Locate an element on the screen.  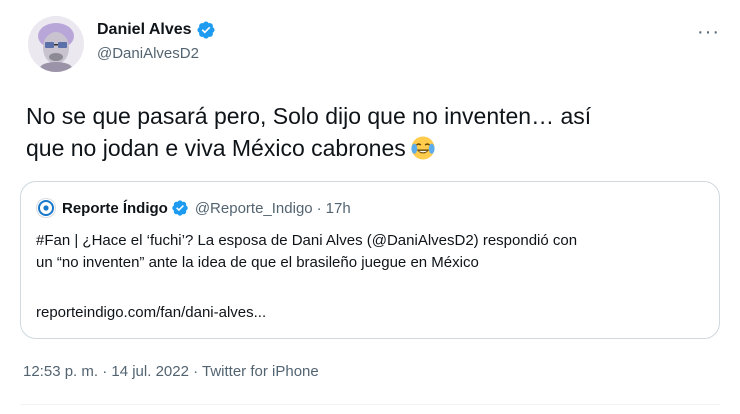
tweet-text-line-2: que no jodan e viva México cabrones is located at coordinates (371, 148).